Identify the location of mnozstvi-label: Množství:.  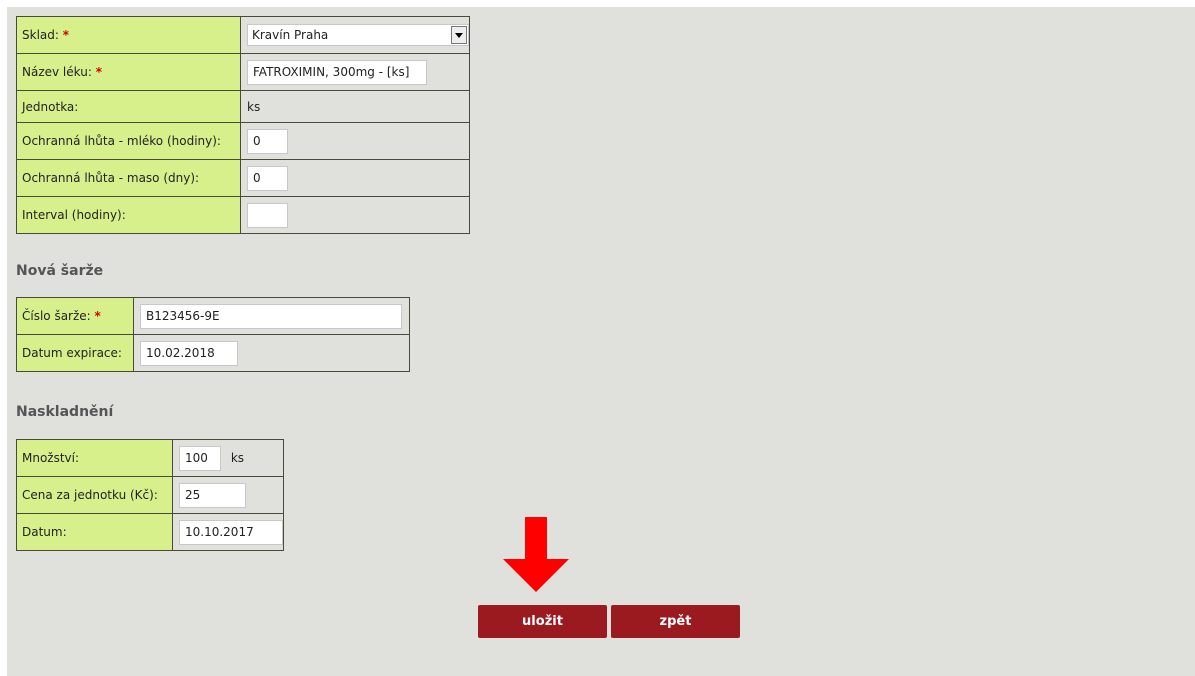
(51, 458).